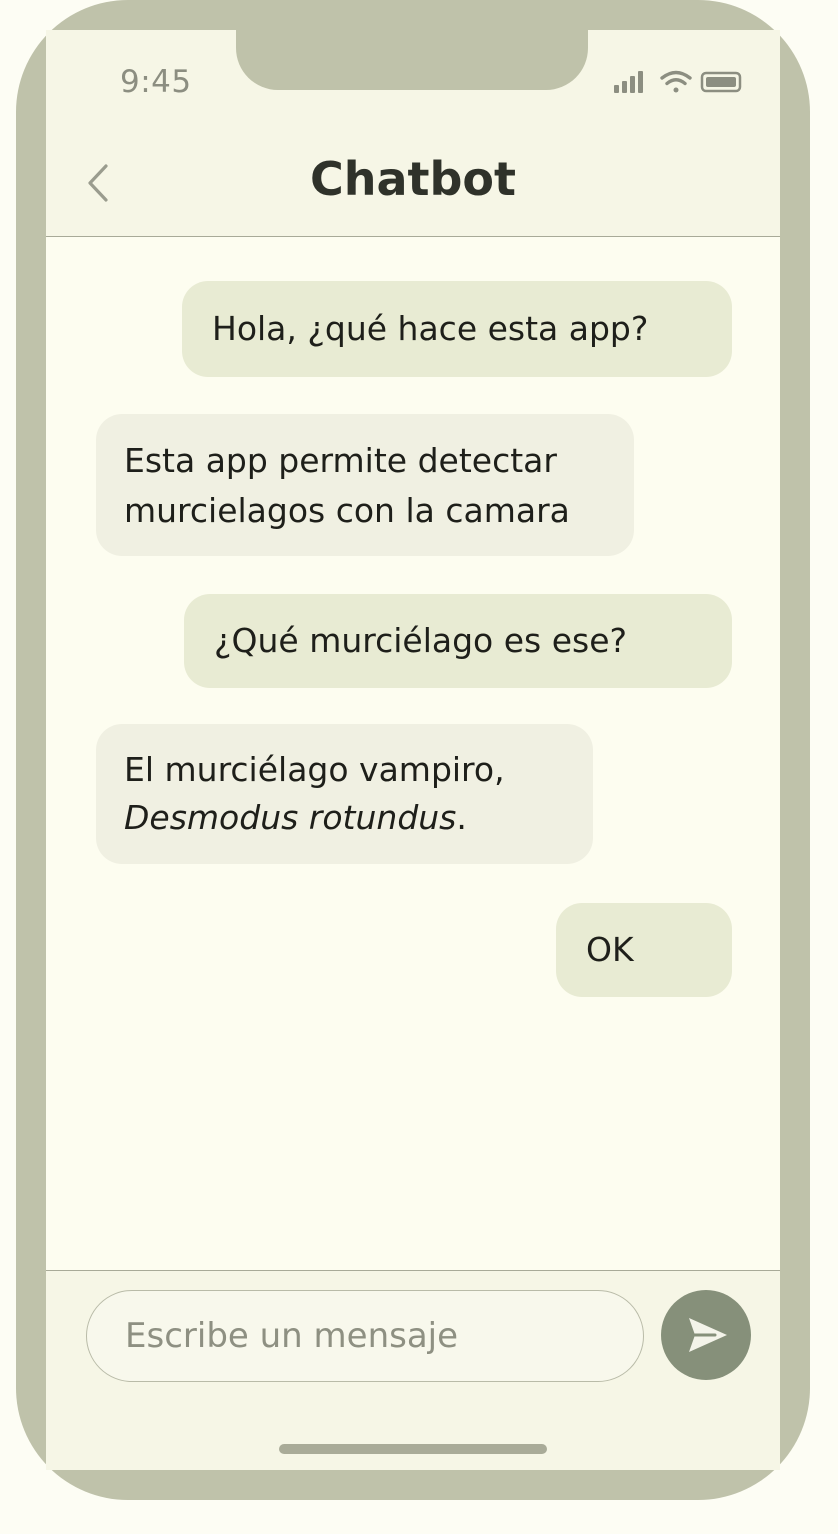 The height and width of the screenshot is (1534, 838). Describe the element at coordinates (156, 82) in the screenshot. I see `status-time: 9:45` at that location.